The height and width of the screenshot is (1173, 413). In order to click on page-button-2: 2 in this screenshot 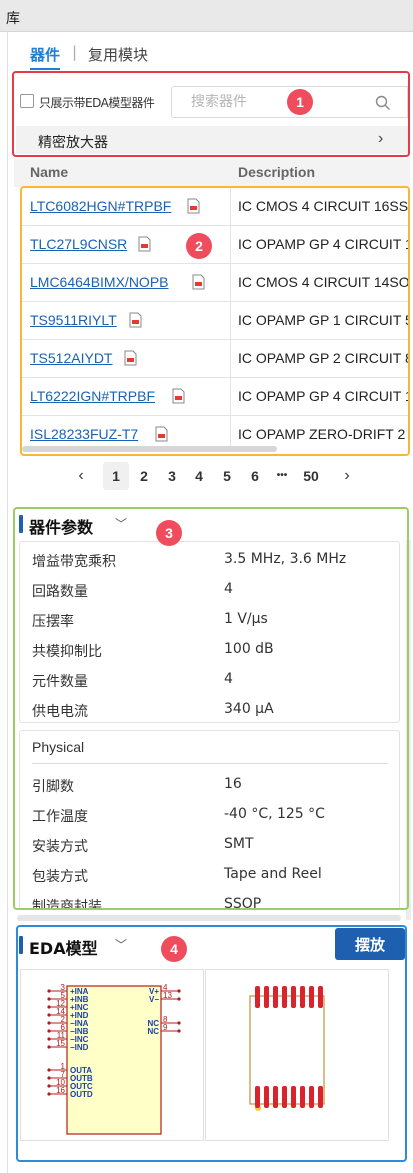, I will do `click(144, 476)`.